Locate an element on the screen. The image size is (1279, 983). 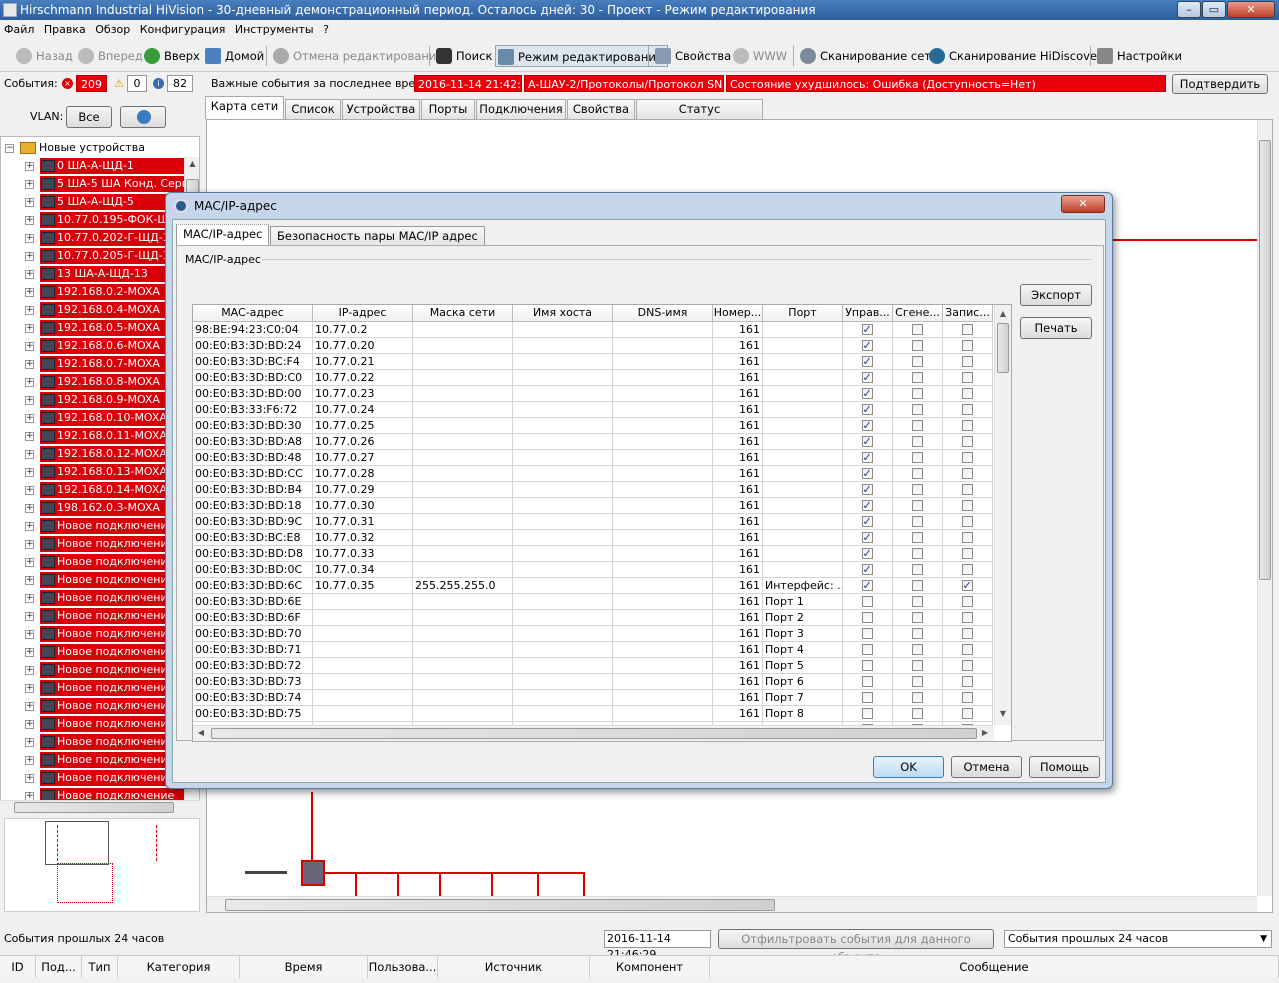
settings-button: Настройки is located at coordinates (1140, 56).